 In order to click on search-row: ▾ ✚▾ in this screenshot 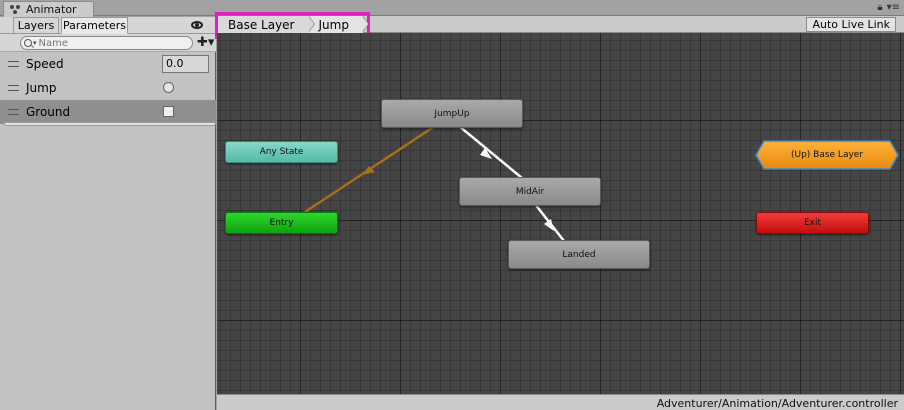, I will do `click(108, 43)`.